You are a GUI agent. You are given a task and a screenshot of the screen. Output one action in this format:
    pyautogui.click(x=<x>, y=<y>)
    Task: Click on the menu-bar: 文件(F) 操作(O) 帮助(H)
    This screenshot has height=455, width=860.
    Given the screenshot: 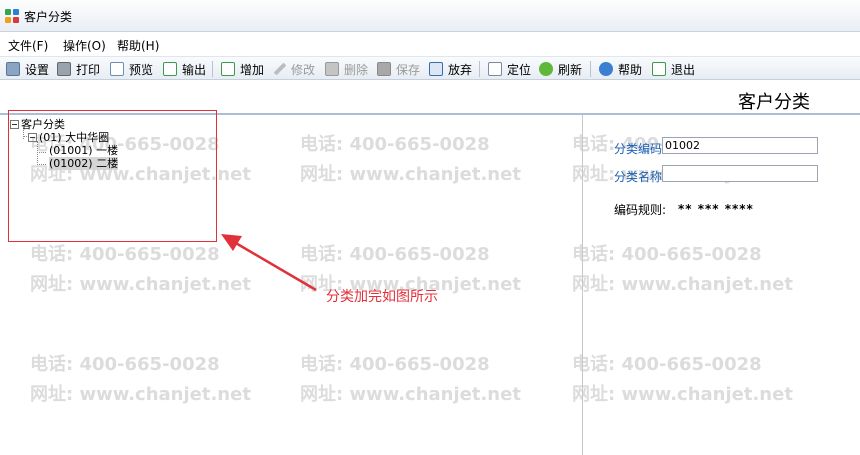 What is the action you would take?
    pyautogui.click(x=430, y=45)
    